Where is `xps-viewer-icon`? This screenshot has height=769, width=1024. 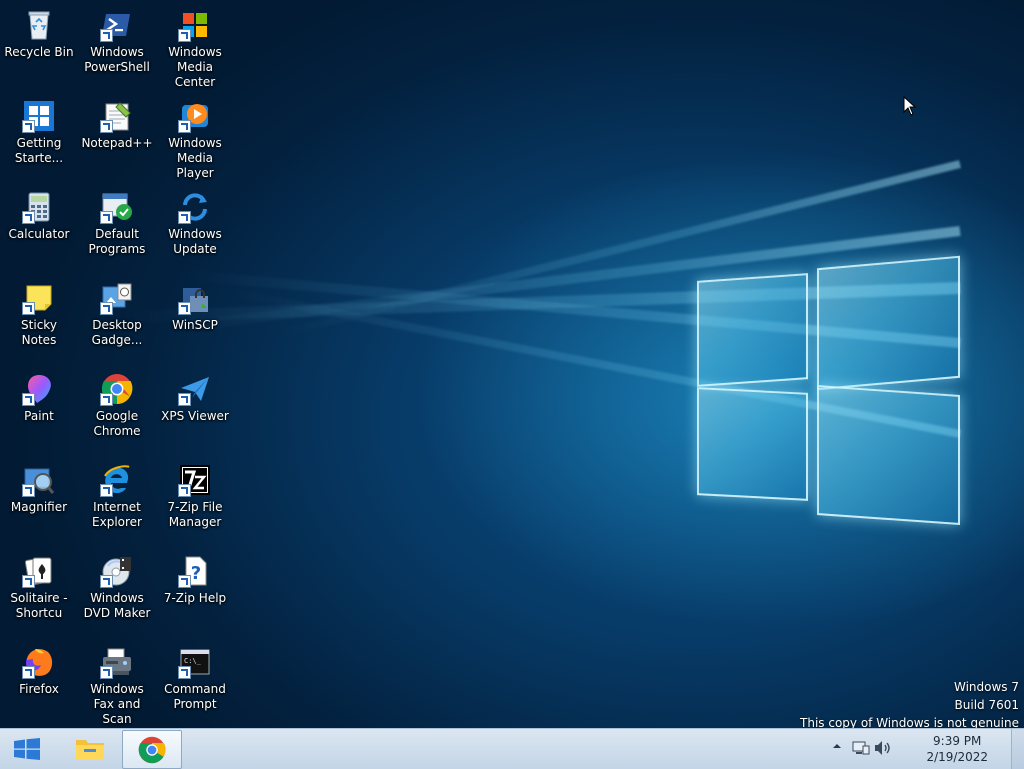 xps-viewer-icon is located at coordinates (195, 389).